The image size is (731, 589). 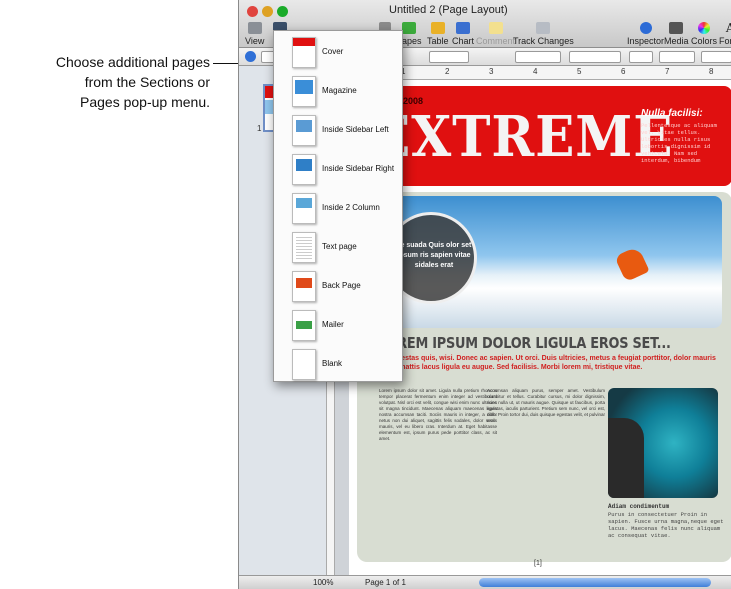 I want to click on track-changes-icon, so click(x=543, y=28).